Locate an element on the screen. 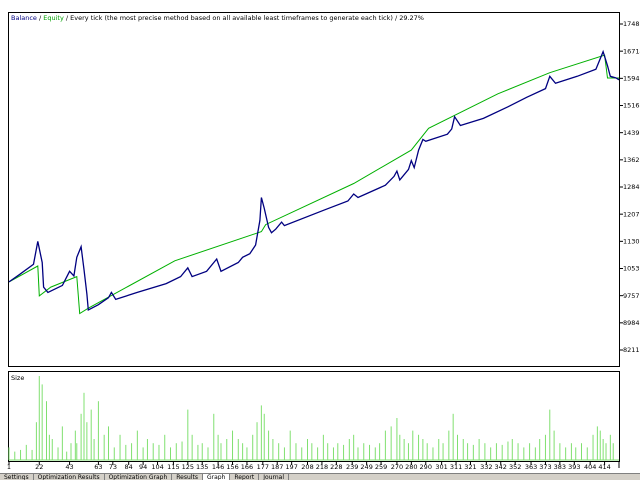  x-tick-label: 125 is located at coordinates (188, 467).